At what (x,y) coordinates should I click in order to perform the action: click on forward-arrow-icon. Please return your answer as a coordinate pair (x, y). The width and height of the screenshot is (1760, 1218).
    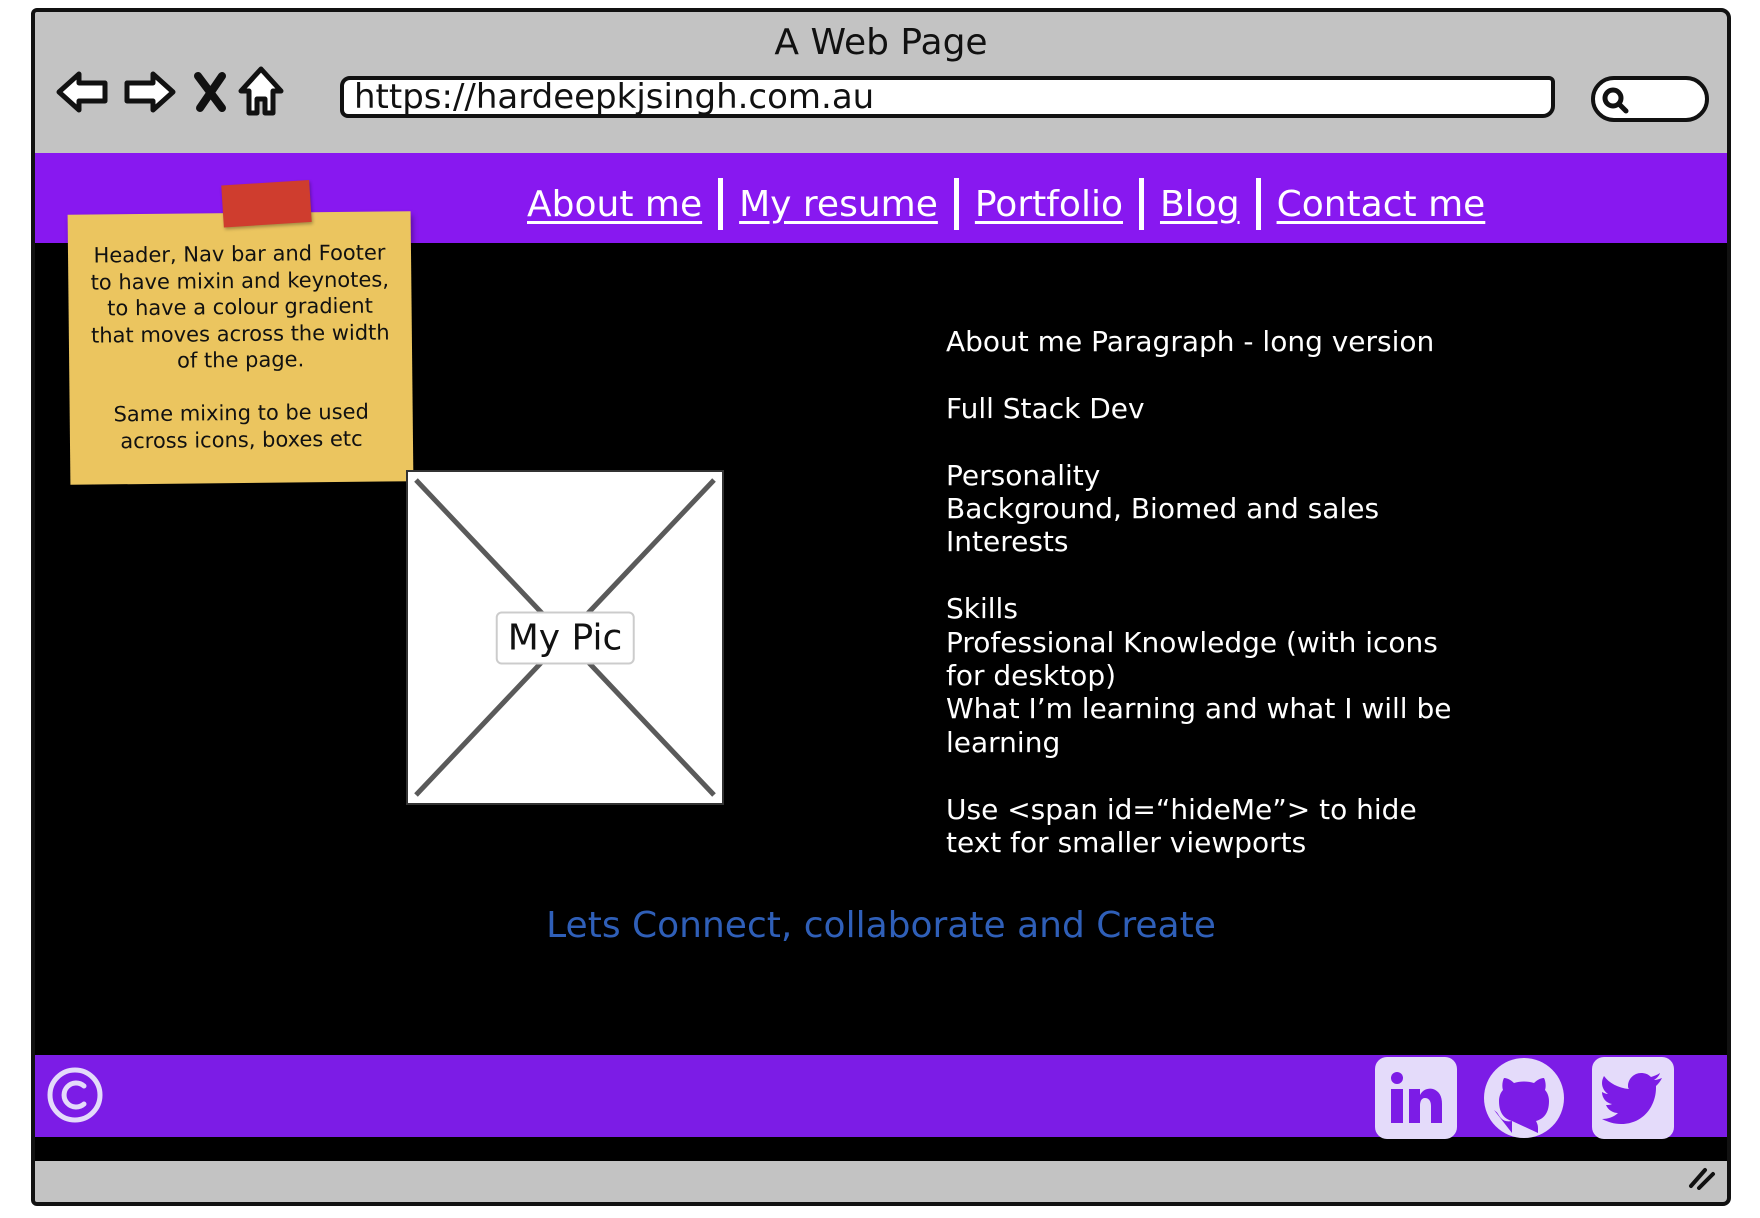
    Looking at the image, I should click on (150, 92).